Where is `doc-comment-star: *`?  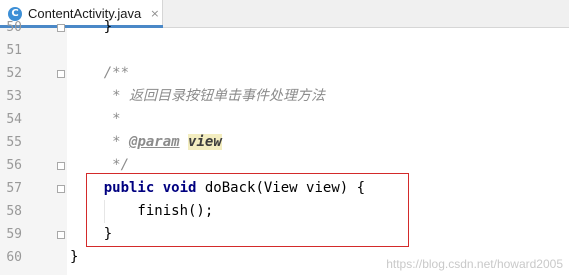 doc-comment-star: * is located at coordinates (95, 119).